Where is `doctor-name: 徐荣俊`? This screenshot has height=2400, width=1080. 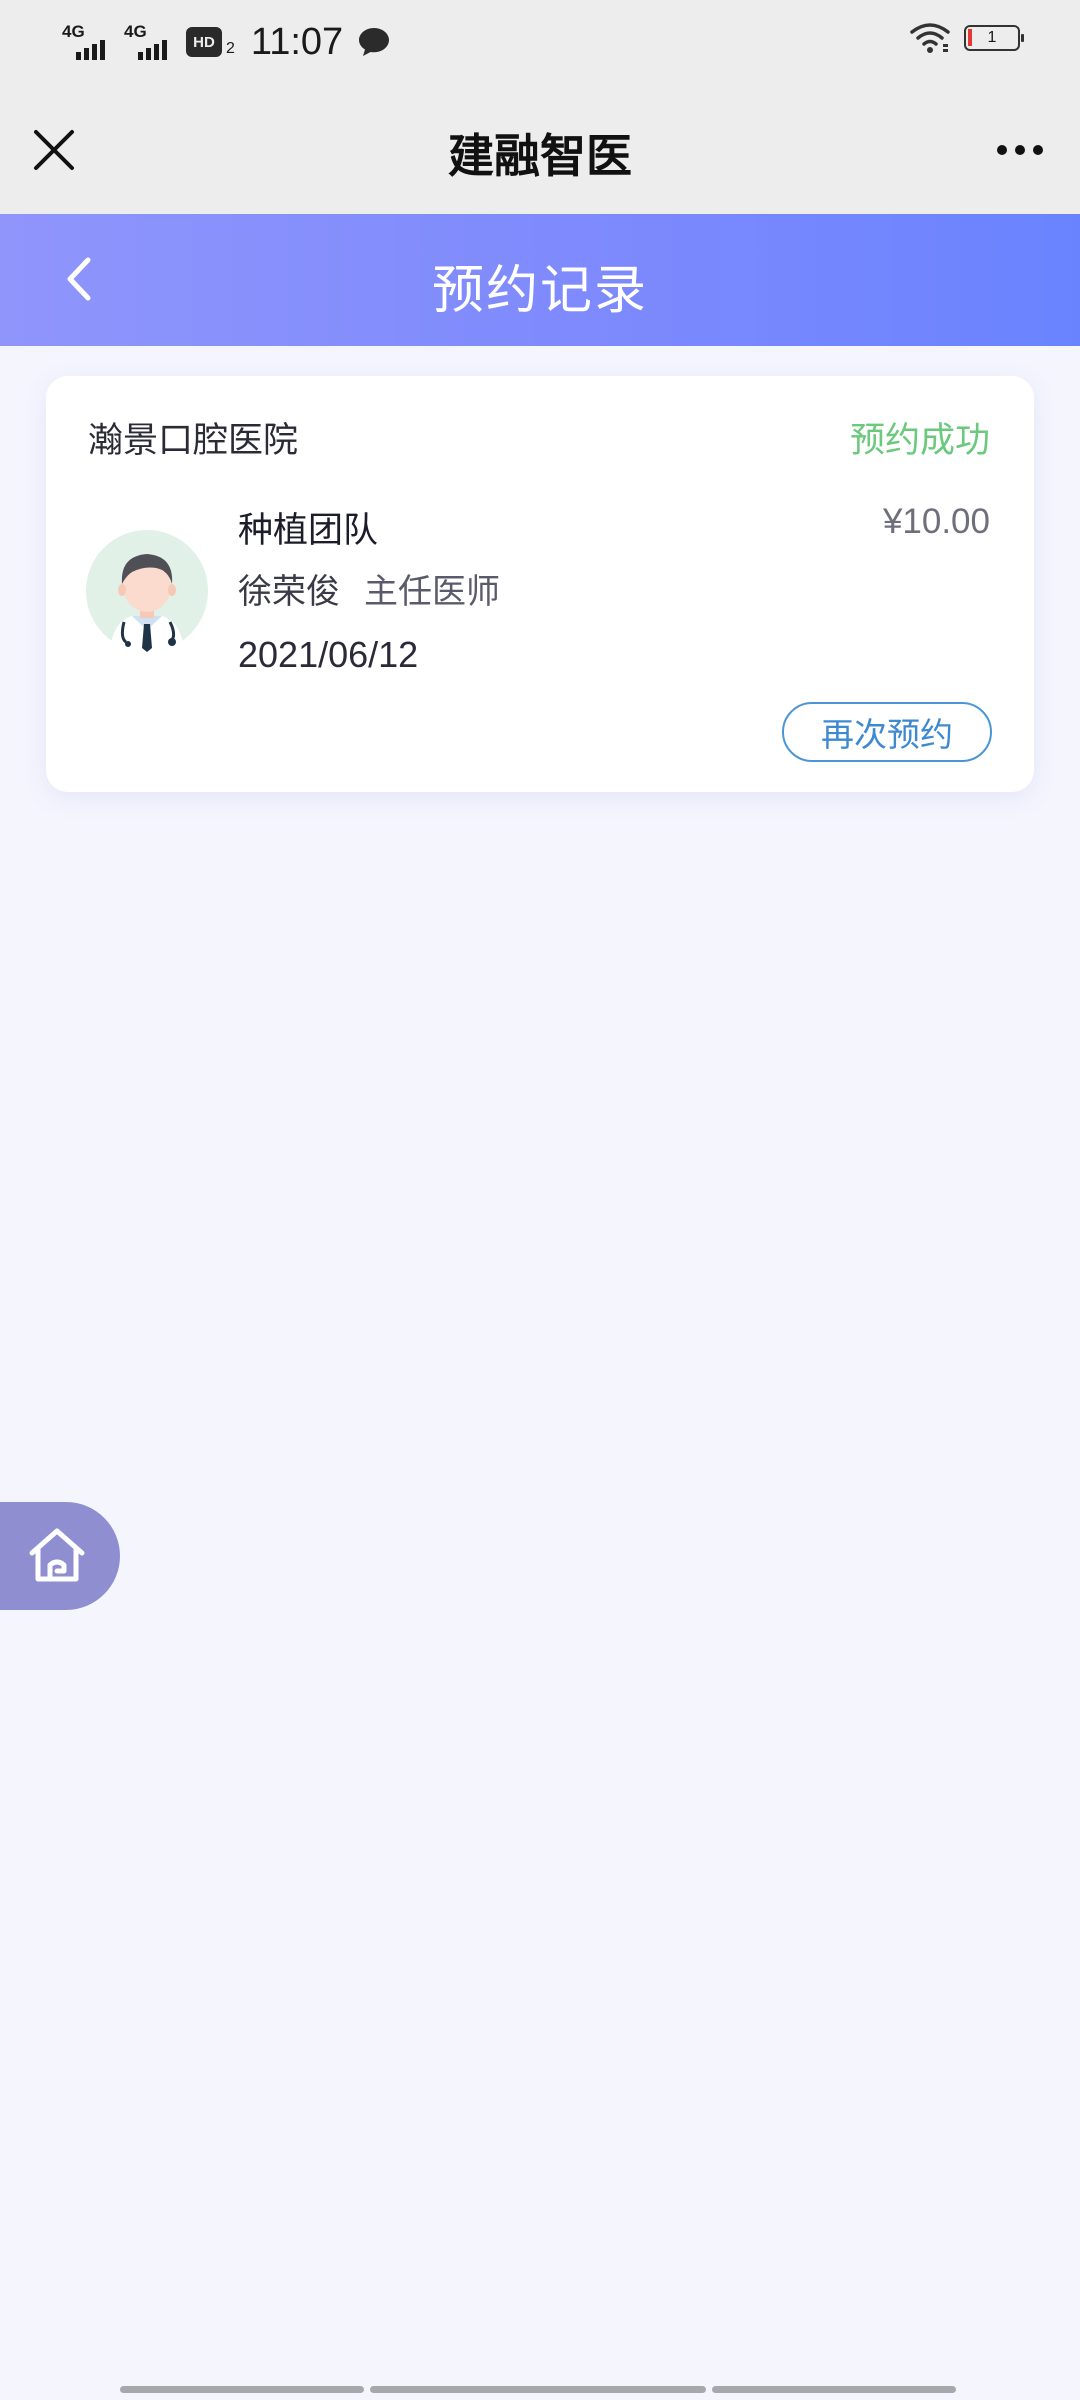 doctor-name: 徐荣俊 is located at coordinates (289, 592).